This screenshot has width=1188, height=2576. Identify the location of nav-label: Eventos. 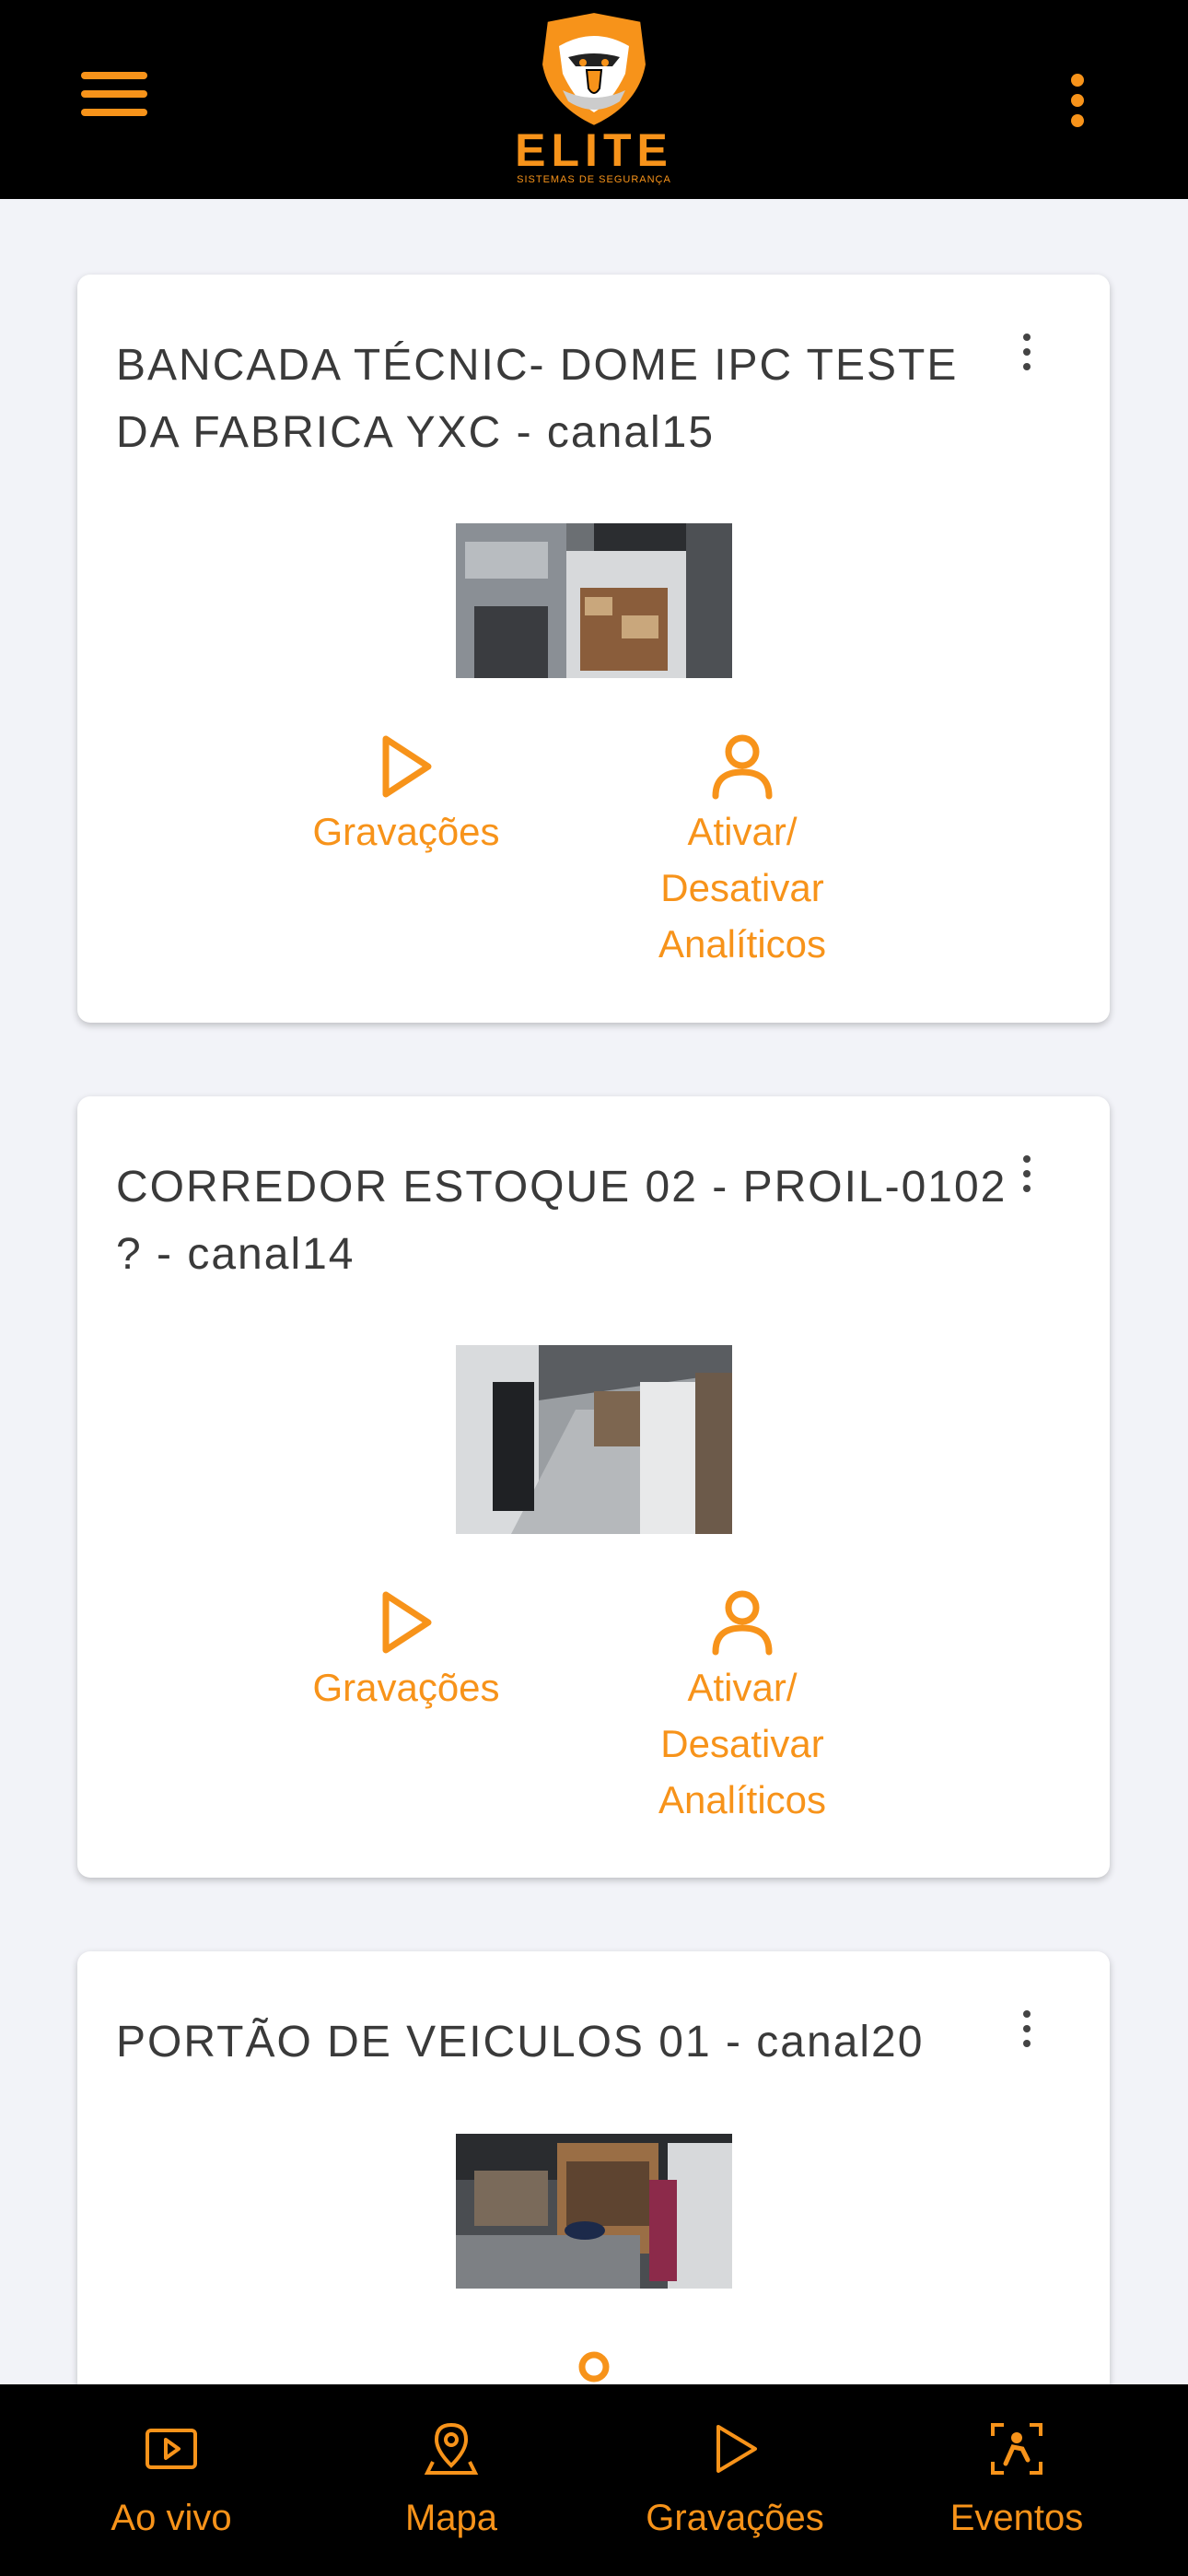
(1016, 2518).